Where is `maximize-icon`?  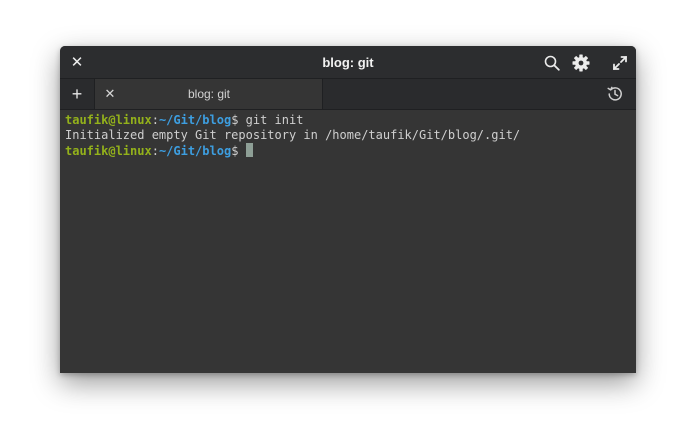
maximize-icon is located at coordinates (620, 63).